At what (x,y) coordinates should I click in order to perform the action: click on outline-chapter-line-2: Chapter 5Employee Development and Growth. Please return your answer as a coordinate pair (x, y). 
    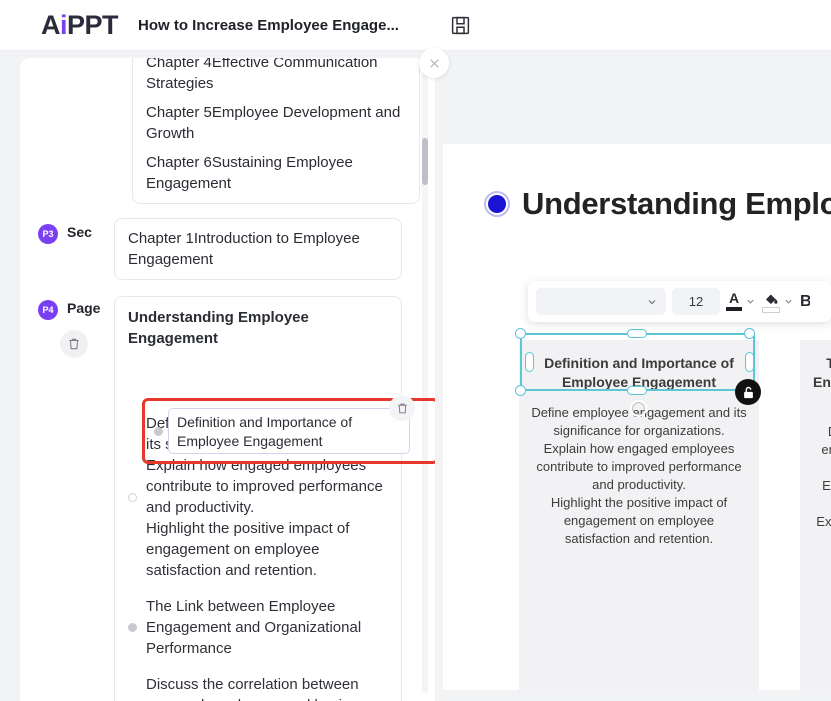
    Looking at the image, I should click on (273, 123).